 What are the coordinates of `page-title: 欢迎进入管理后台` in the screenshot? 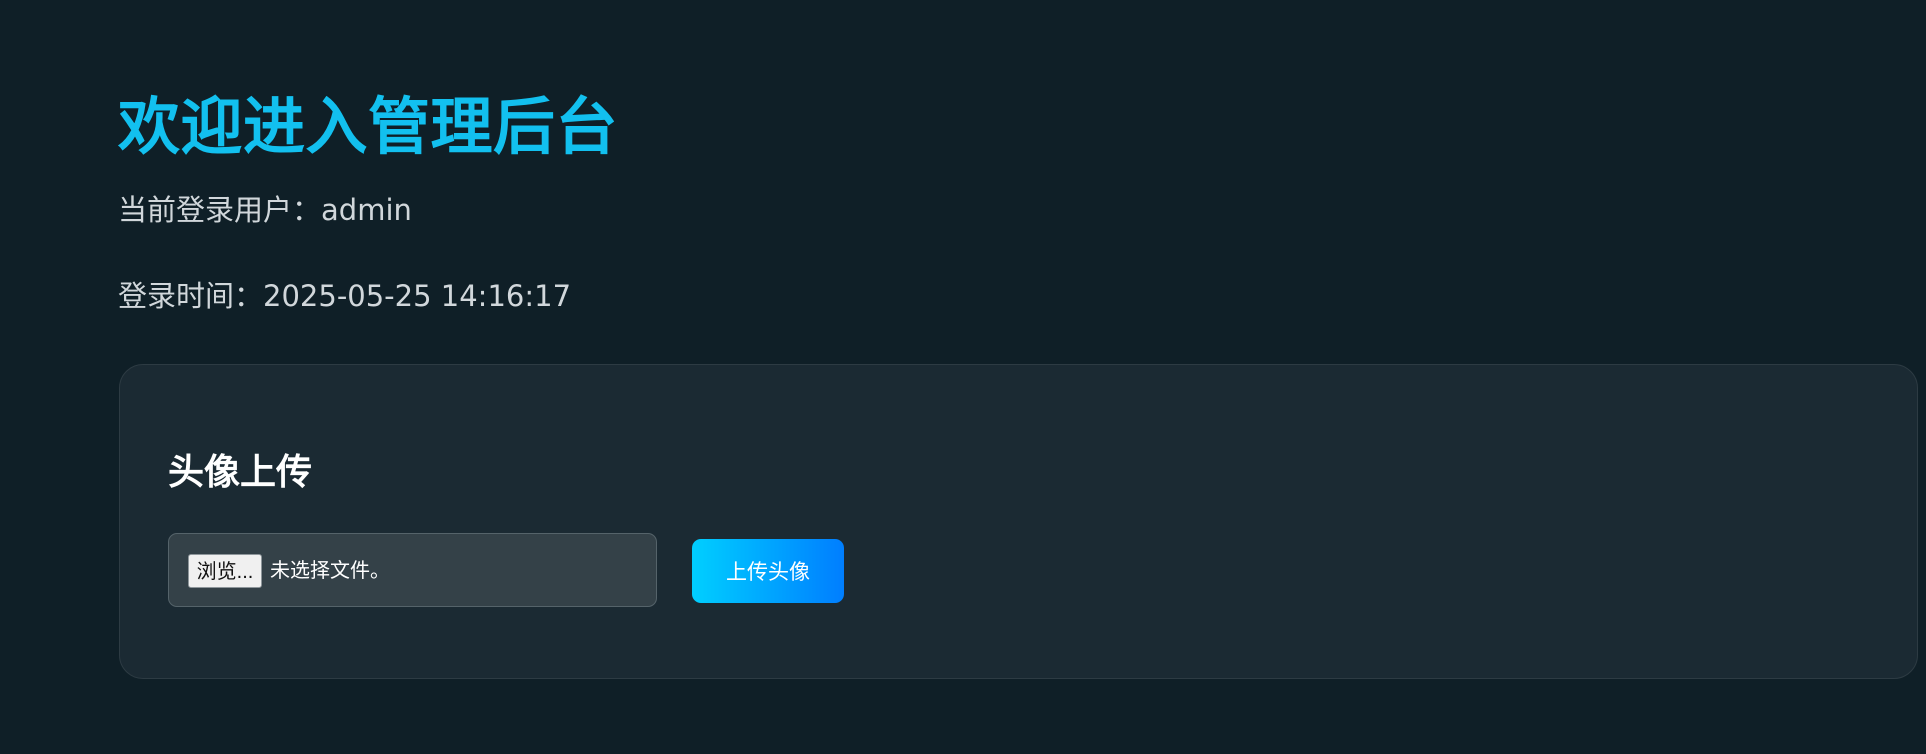 It's located at (368, 126).